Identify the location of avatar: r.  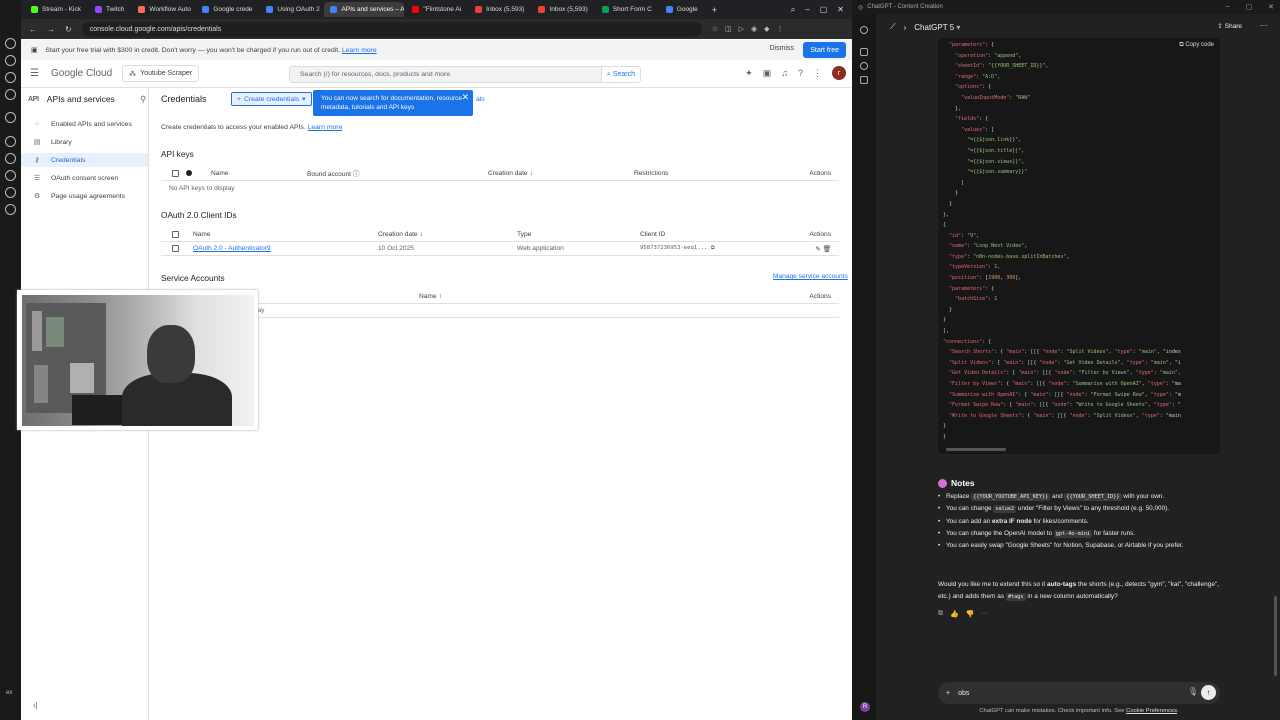
(839, 73).